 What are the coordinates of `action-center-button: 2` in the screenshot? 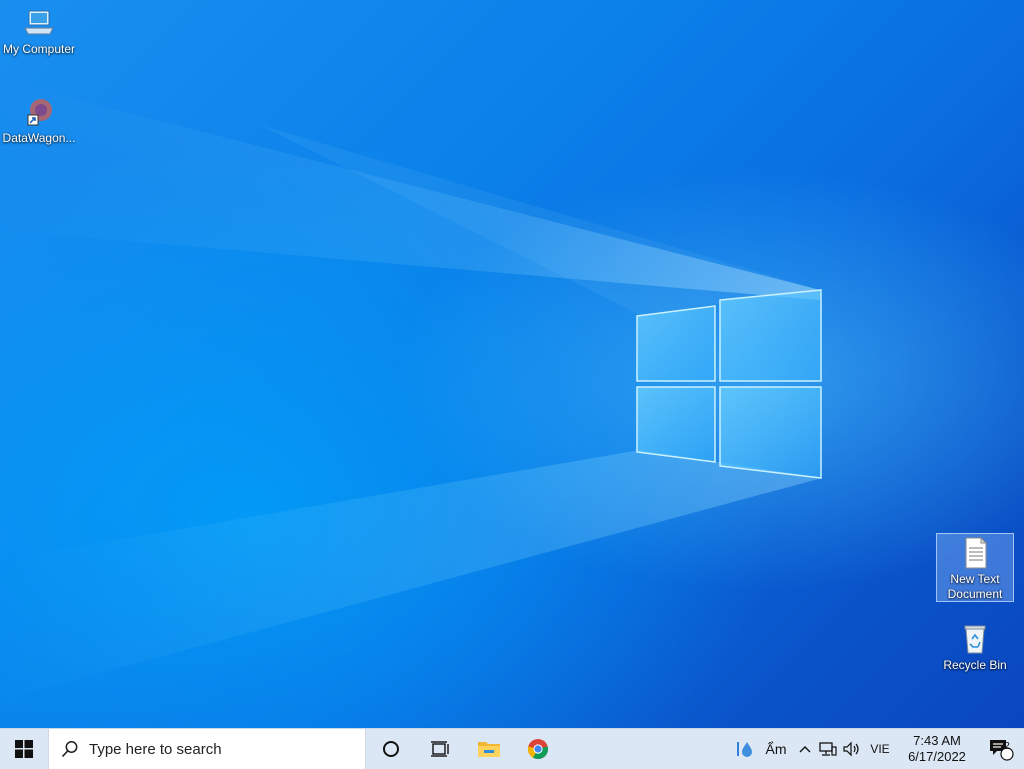 It's located at (1001, 749).